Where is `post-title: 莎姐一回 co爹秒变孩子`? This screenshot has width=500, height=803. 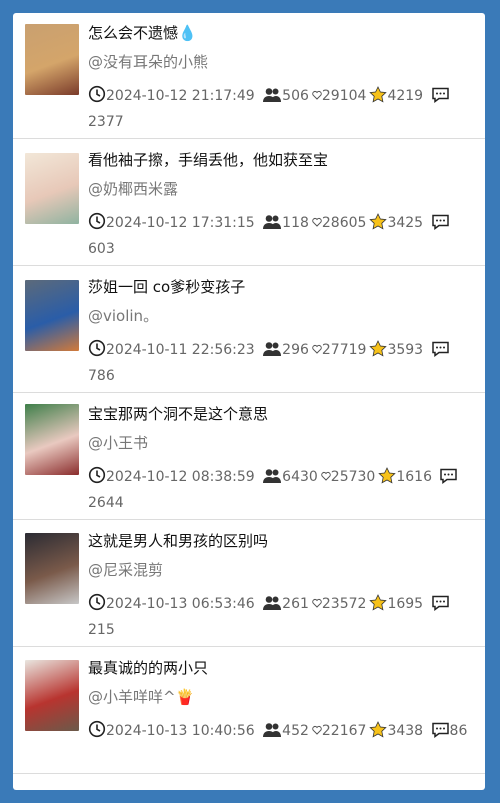
post-title: 莎姐一回 co爹秒变孩子 is located at coordinates (166, 286).